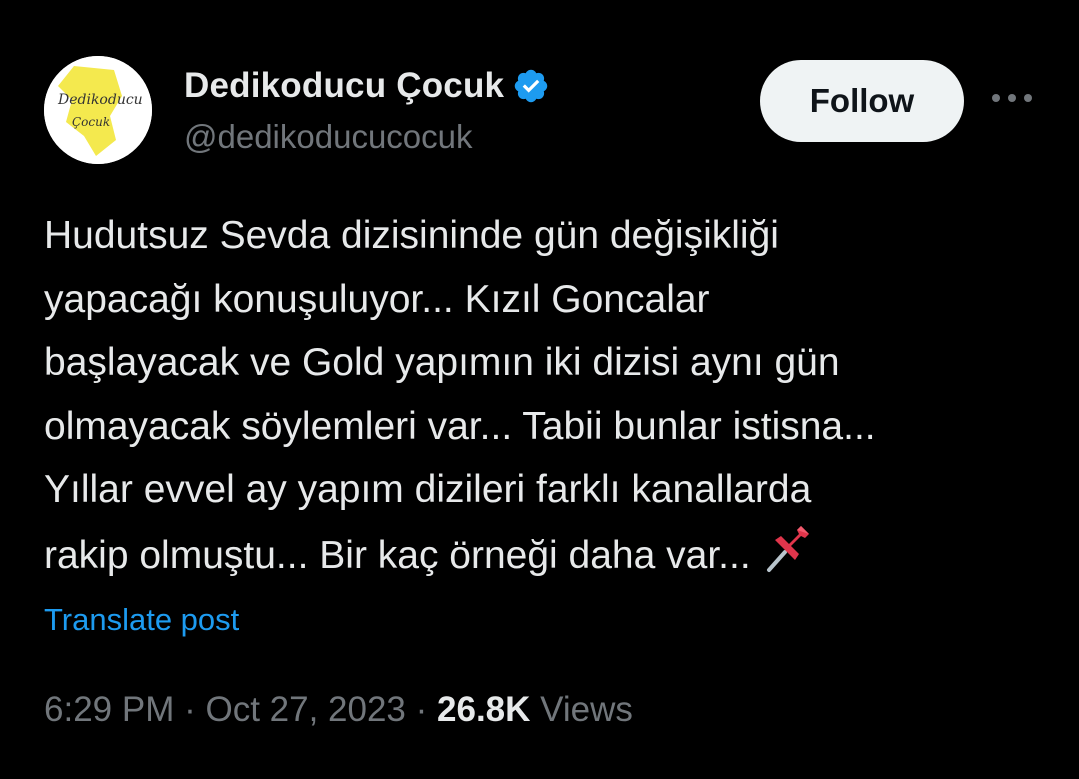 Image resolution: width=1079 pixels, height=779 pixels. Describe the element at coordinates (109, 709) in the screenshot. I see `post-time: 6:29 PM` at that location.